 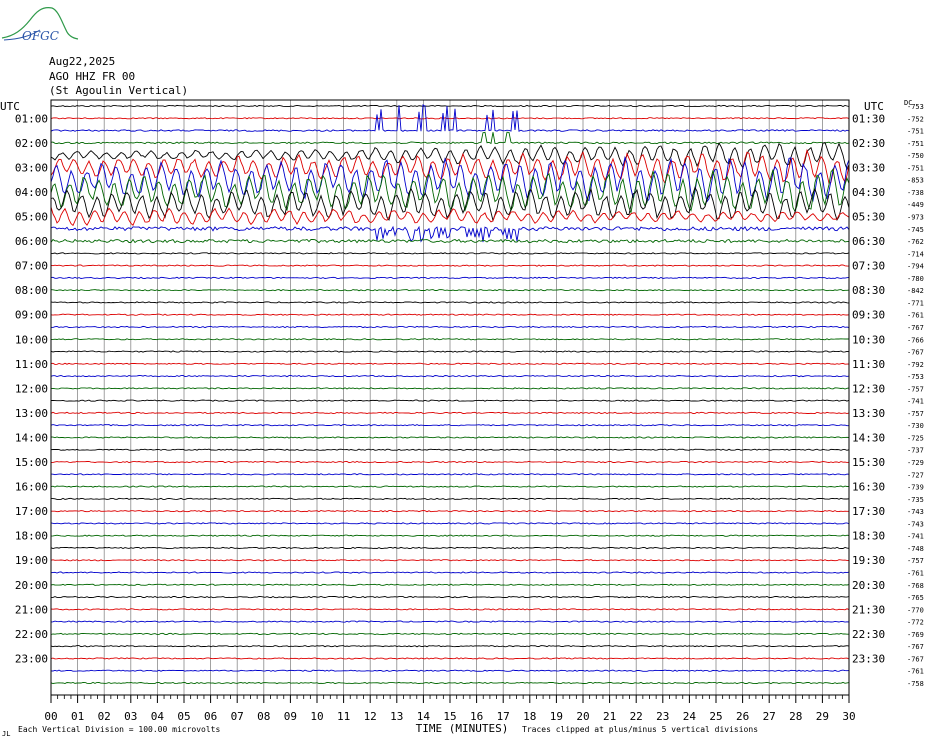 I want to click on hour-label-left: 21:00, so click(x=31, y=609).